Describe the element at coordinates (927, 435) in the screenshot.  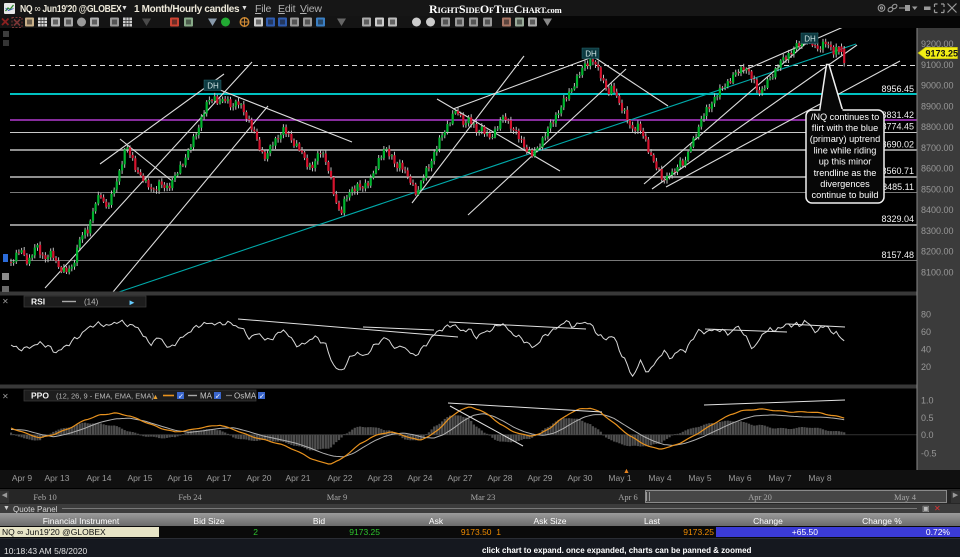
I see `svg-text: 0.0` at that location.